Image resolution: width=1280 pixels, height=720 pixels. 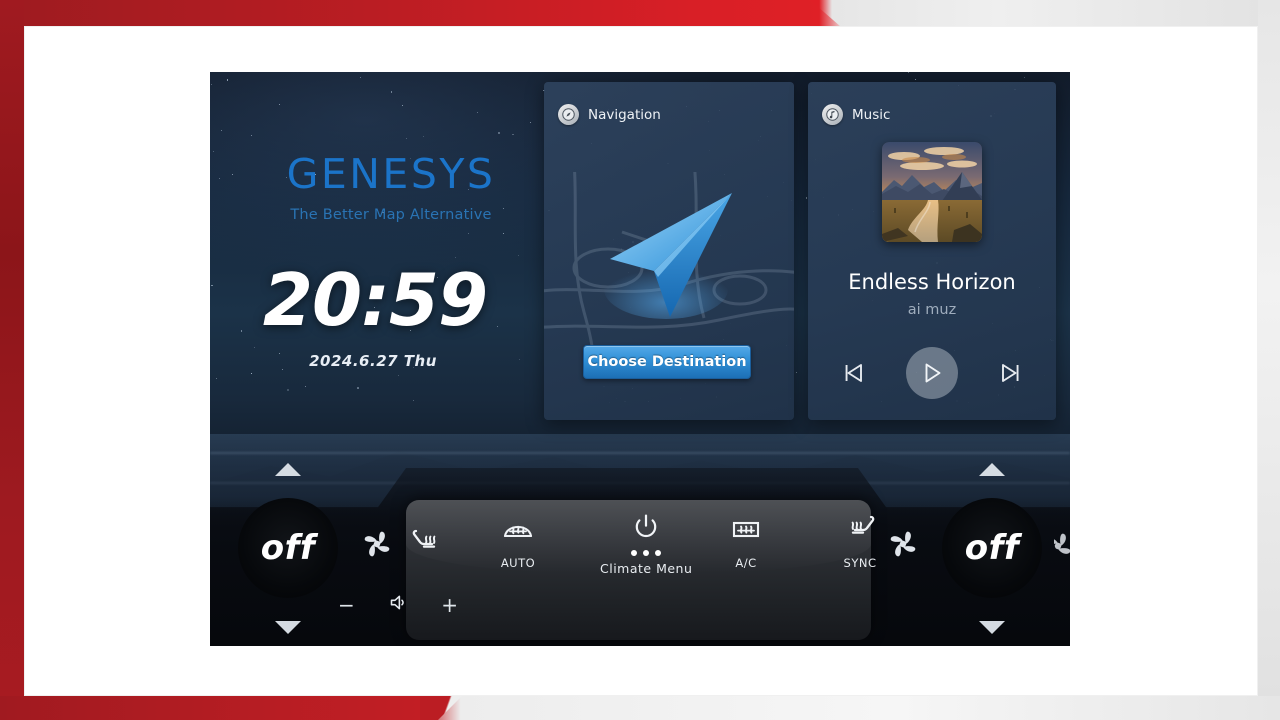 I want to click on power-icon, so click(x=646, y=522).